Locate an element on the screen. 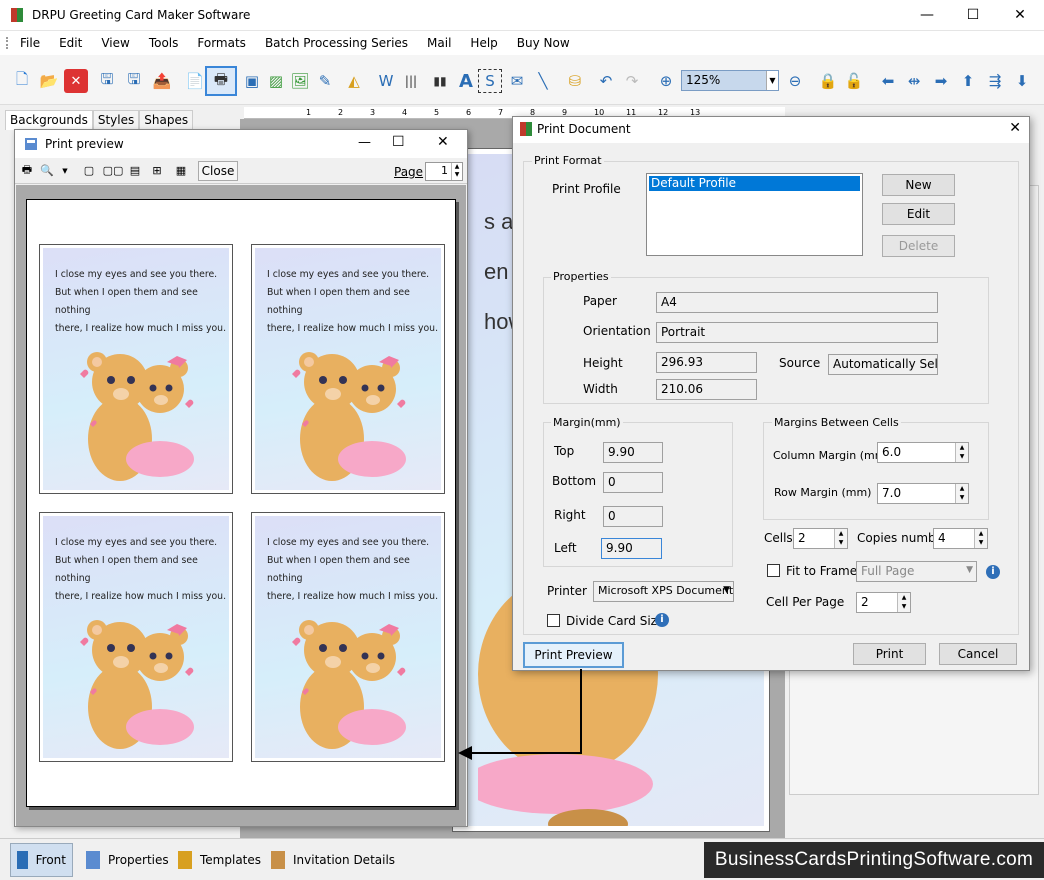  shapes-icon: ◭ is located at coordinates (354, 81).